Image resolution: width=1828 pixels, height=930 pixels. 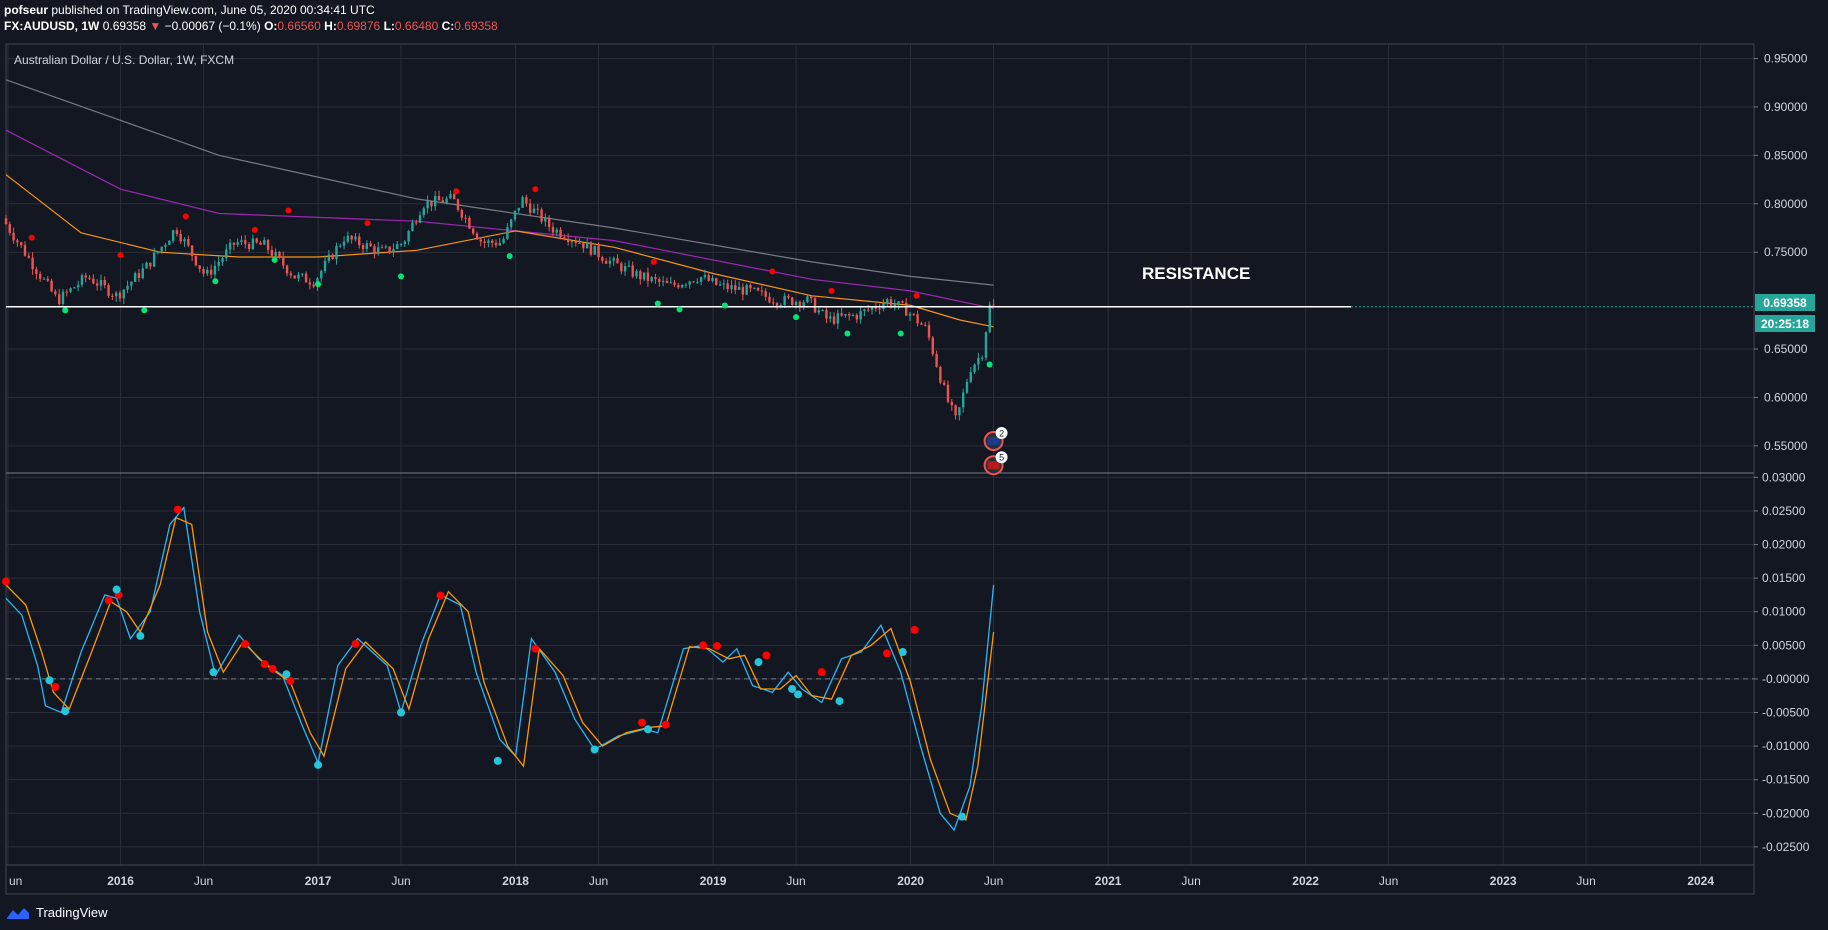 I want to click on event-markers: 25, so click(x=995, y=451).